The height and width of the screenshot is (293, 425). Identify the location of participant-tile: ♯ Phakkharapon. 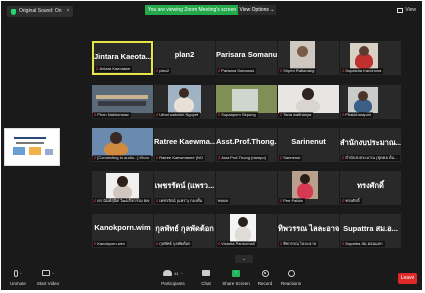
(370, 102).